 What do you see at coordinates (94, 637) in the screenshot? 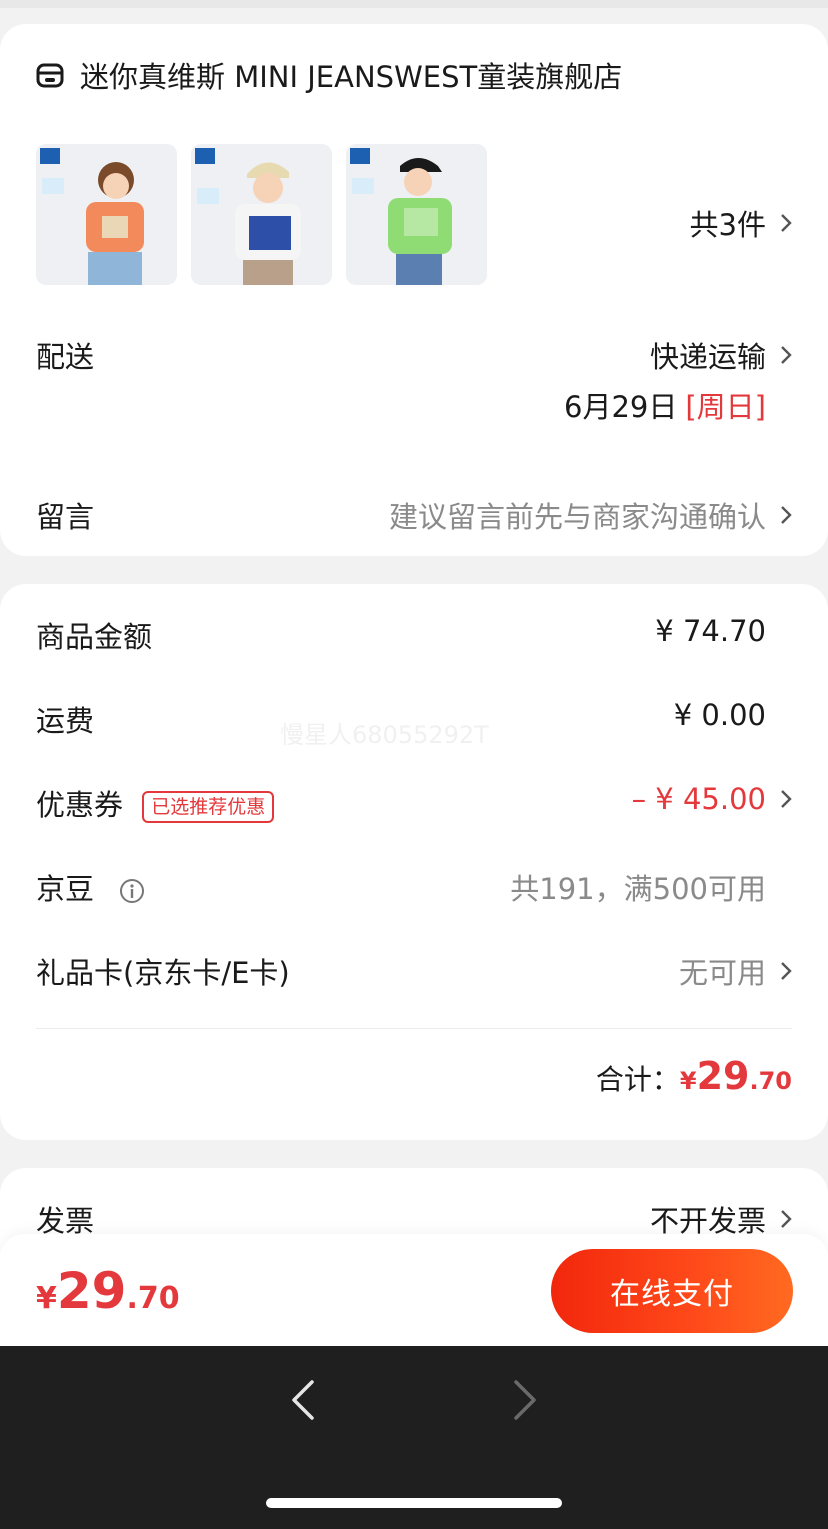
I see `goods-amount-label: 商品金额` at bounding box center [94, 637].